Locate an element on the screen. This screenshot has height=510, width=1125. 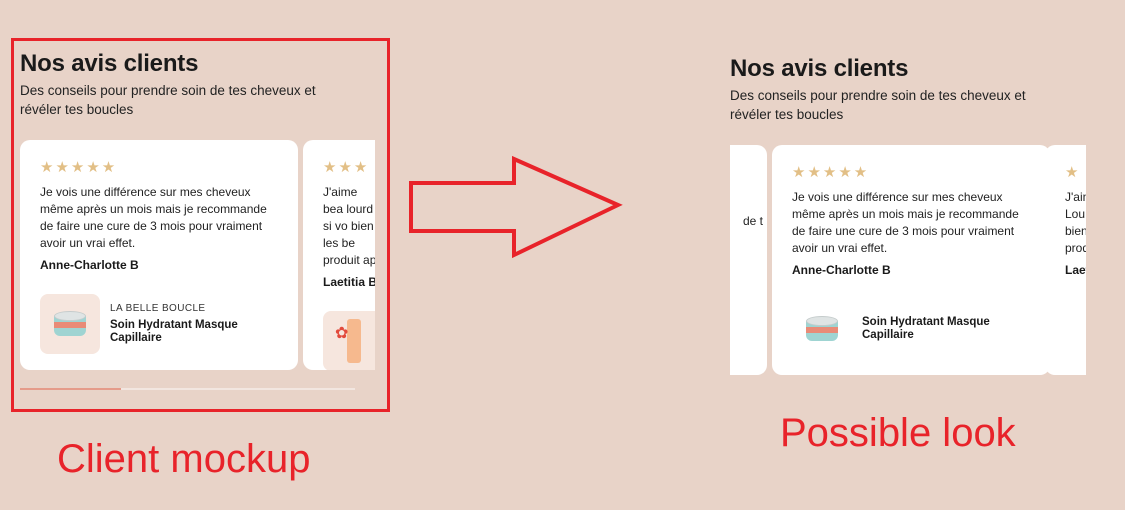
review-card-partial: ★ J'ain Lou bien prod Laet is located at coordinates (1065, 260).